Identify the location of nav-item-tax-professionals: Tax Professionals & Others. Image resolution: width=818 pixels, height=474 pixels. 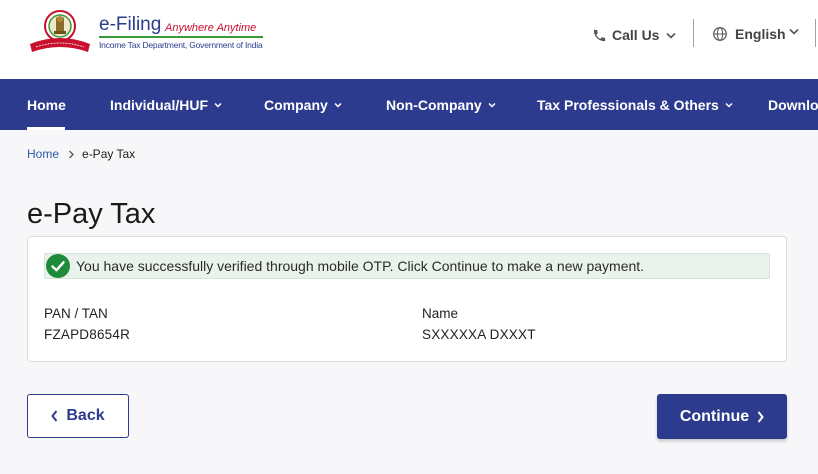
(635, 104).